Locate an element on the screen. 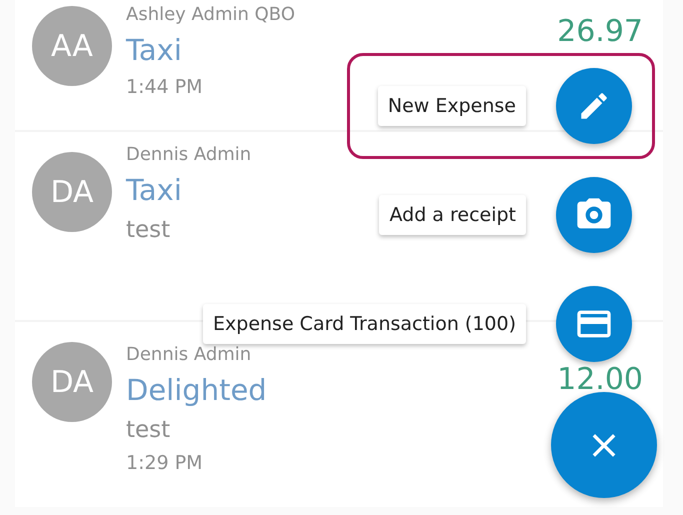  avatar: AA is located at coordinates (72, 46).